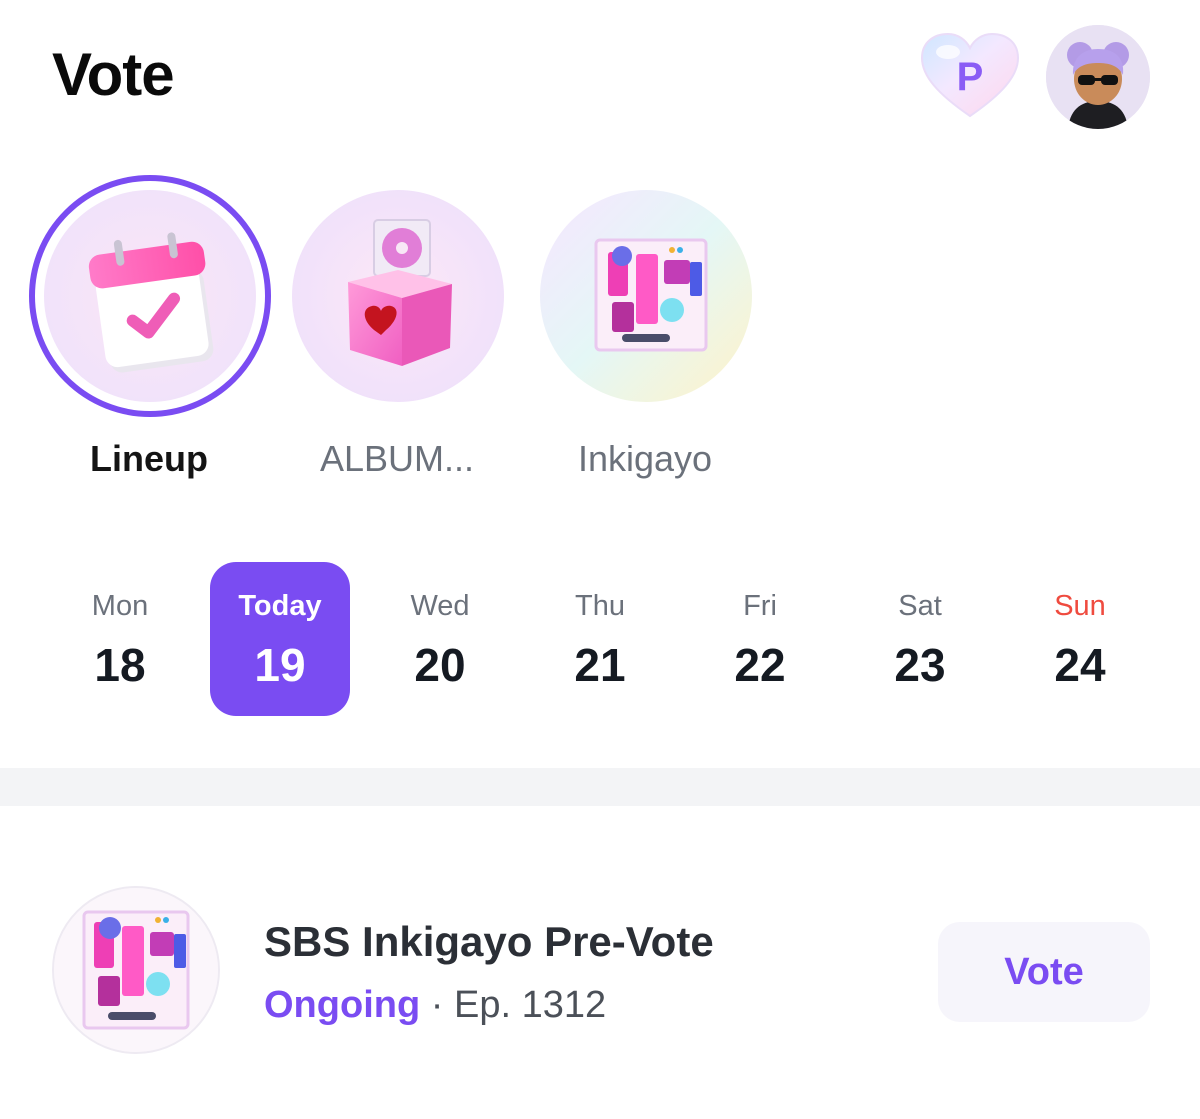 Image resolution: width=1200 pixels, height=1119 pixels. Describe the element at coordinates (120, 665) in the screenshot. I see `day-number: 18` at that location.